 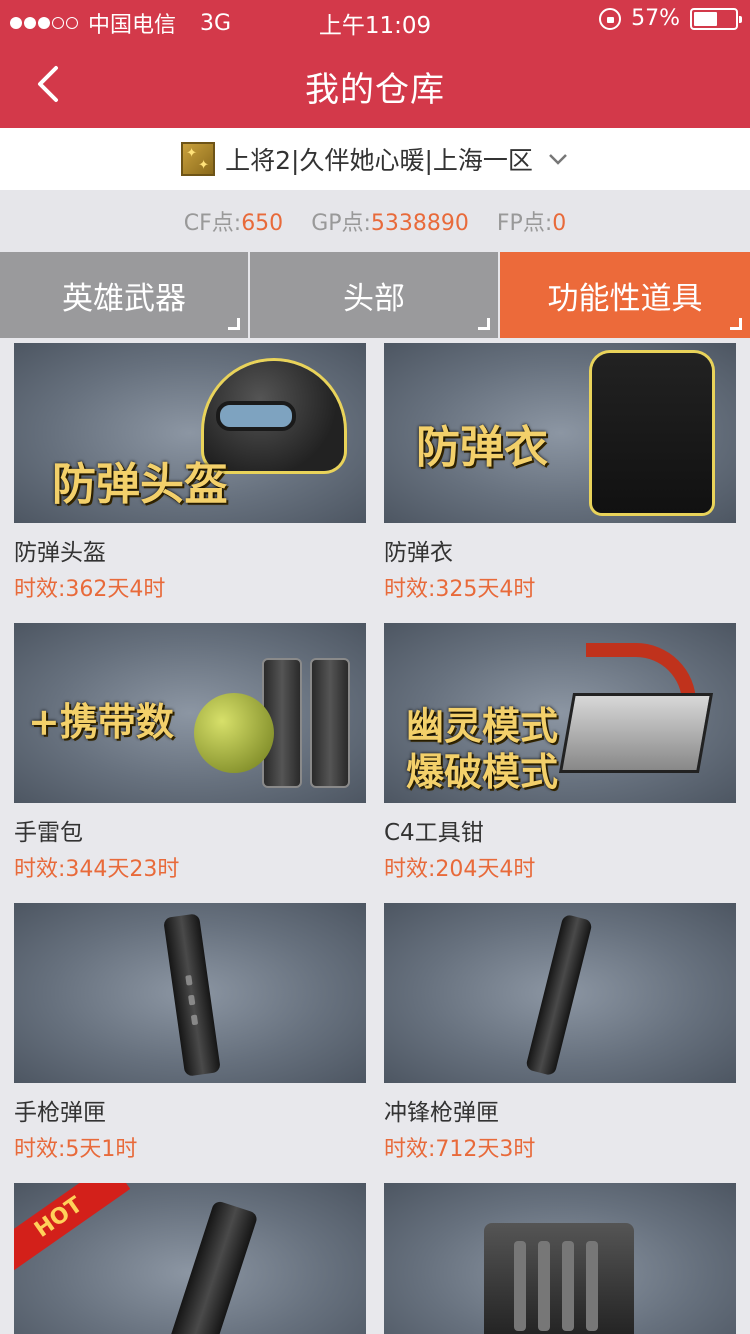 I want to click on item-card-vest: 防弹衣 防弹衣 时效:325天4时, so click(x=560, y=473).